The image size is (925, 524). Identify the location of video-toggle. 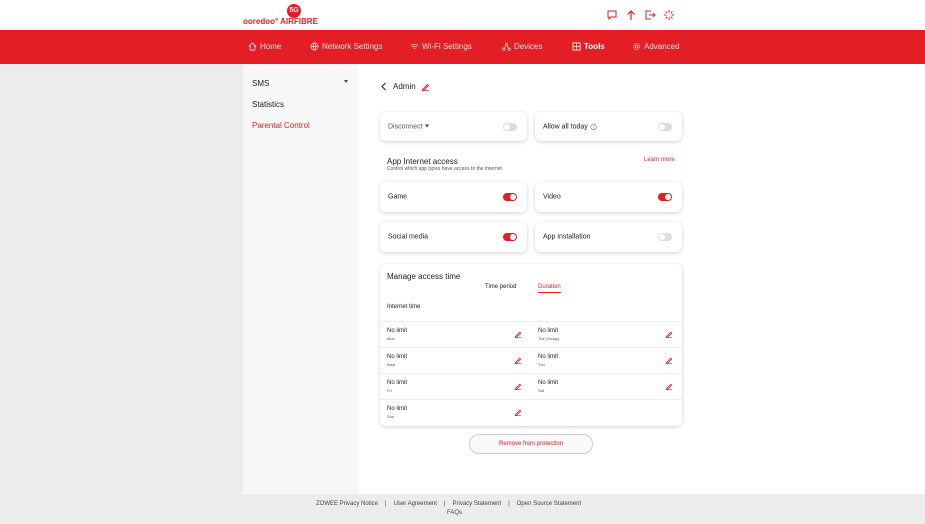
(665, 197).